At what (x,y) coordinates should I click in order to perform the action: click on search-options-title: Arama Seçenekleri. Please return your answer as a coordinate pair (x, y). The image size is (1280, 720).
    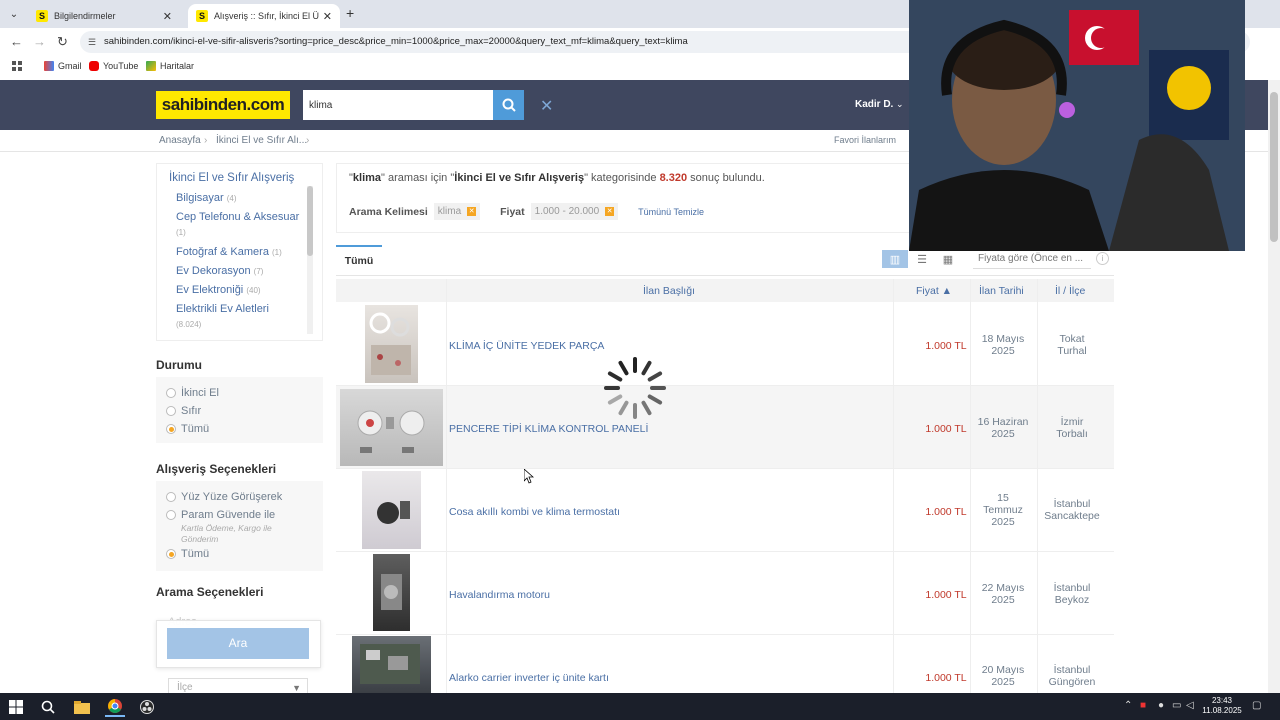
    Looking at the image, I should click on (210, 592).